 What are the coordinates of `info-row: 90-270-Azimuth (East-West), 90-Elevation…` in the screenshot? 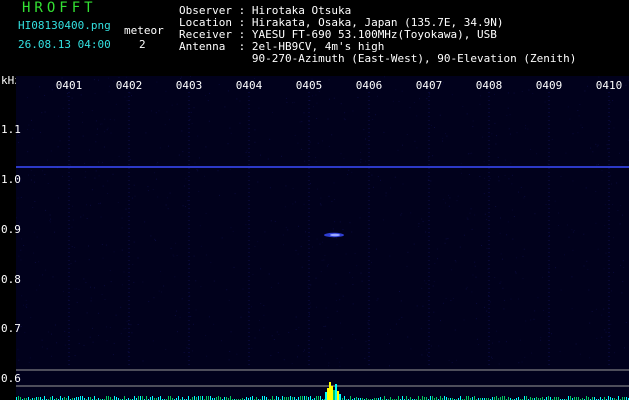 It's located at (378, 58).